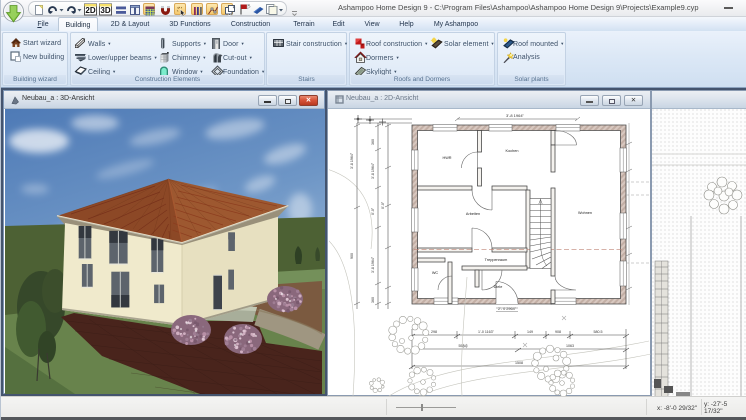  I want to click on svg-text: 1508, so click(519, 363).